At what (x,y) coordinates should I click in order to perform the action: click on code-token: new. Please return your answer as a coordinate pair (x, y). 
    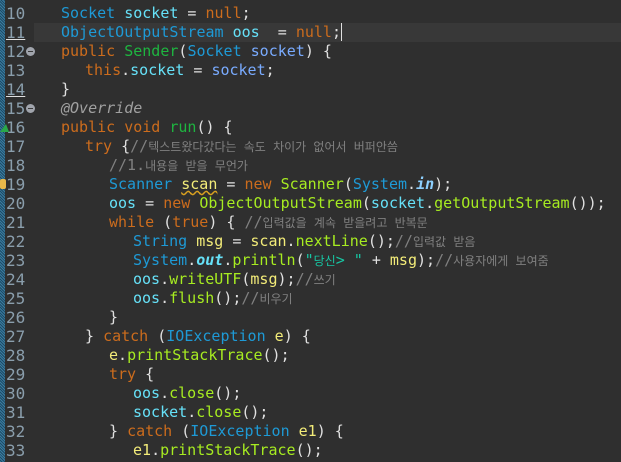
    Looking at the image, I should click on (262, 184).